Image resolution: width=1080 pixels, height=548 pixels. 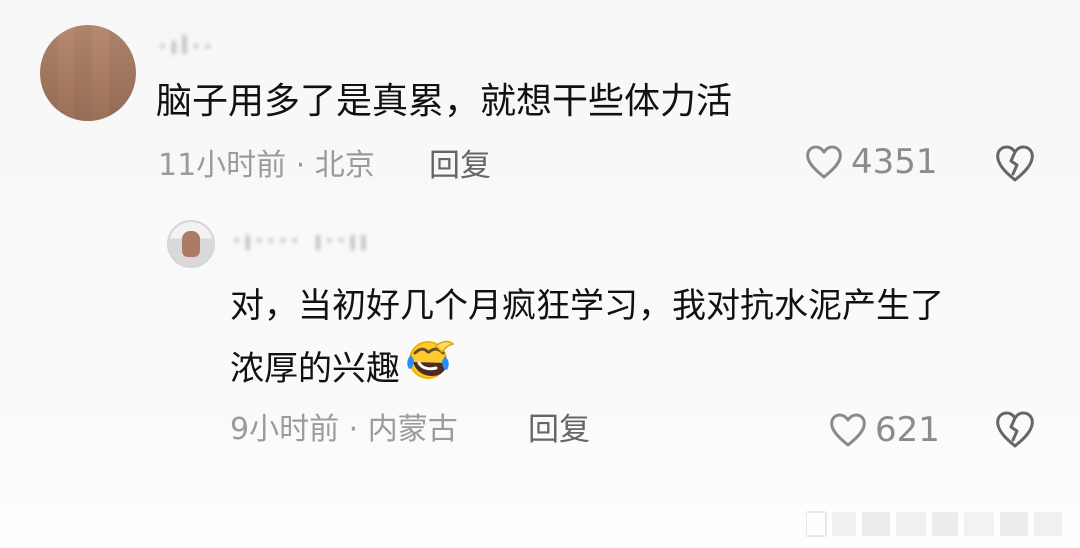 I want to click on like-group: 4351, so click(x=871, y=162).